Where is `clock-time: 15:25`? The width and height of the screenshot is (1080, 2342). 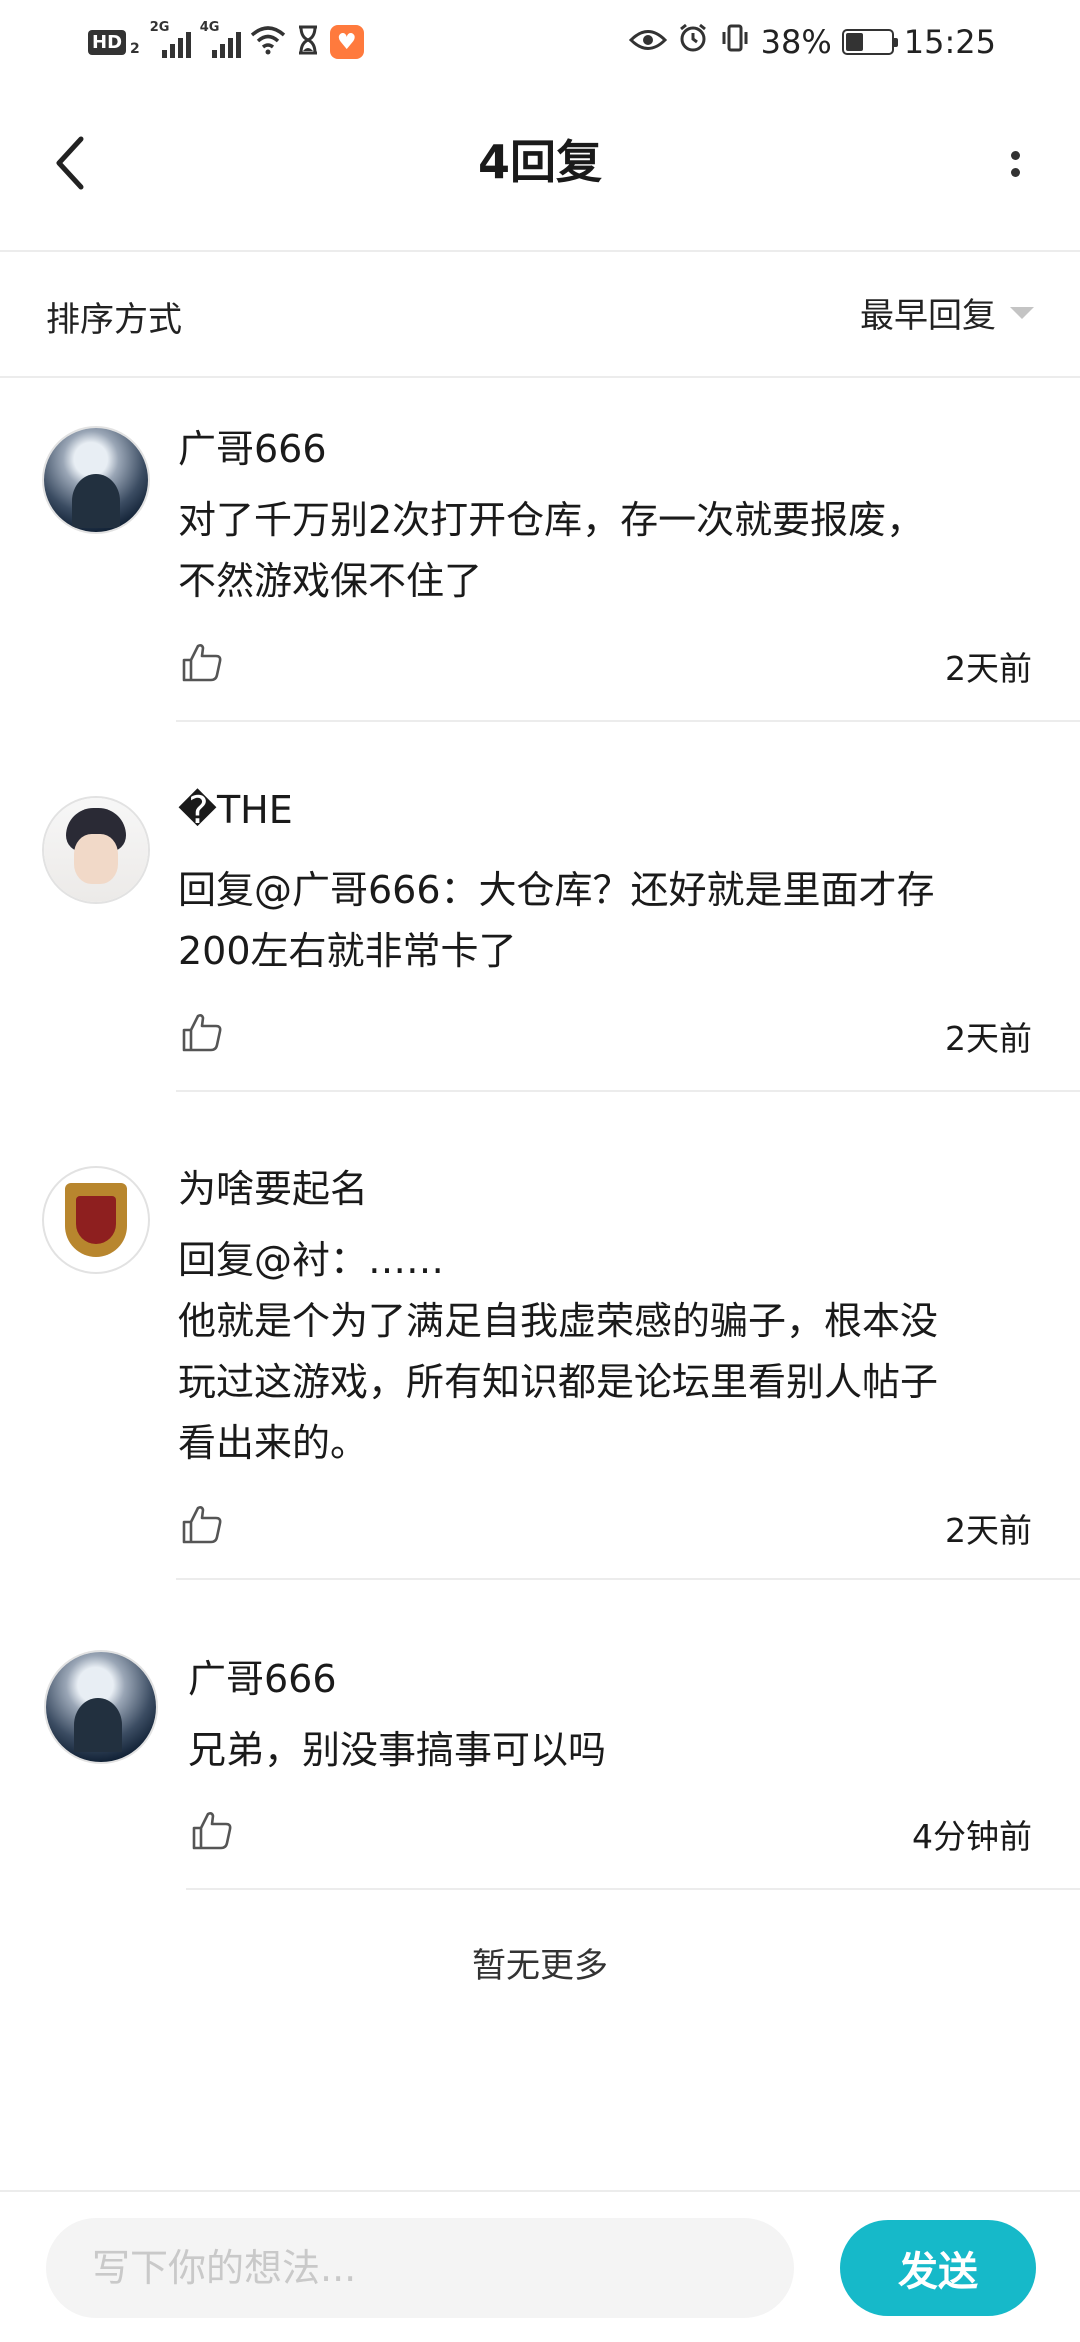 clock-time: 15:25 is located at coordinates (949, 42).